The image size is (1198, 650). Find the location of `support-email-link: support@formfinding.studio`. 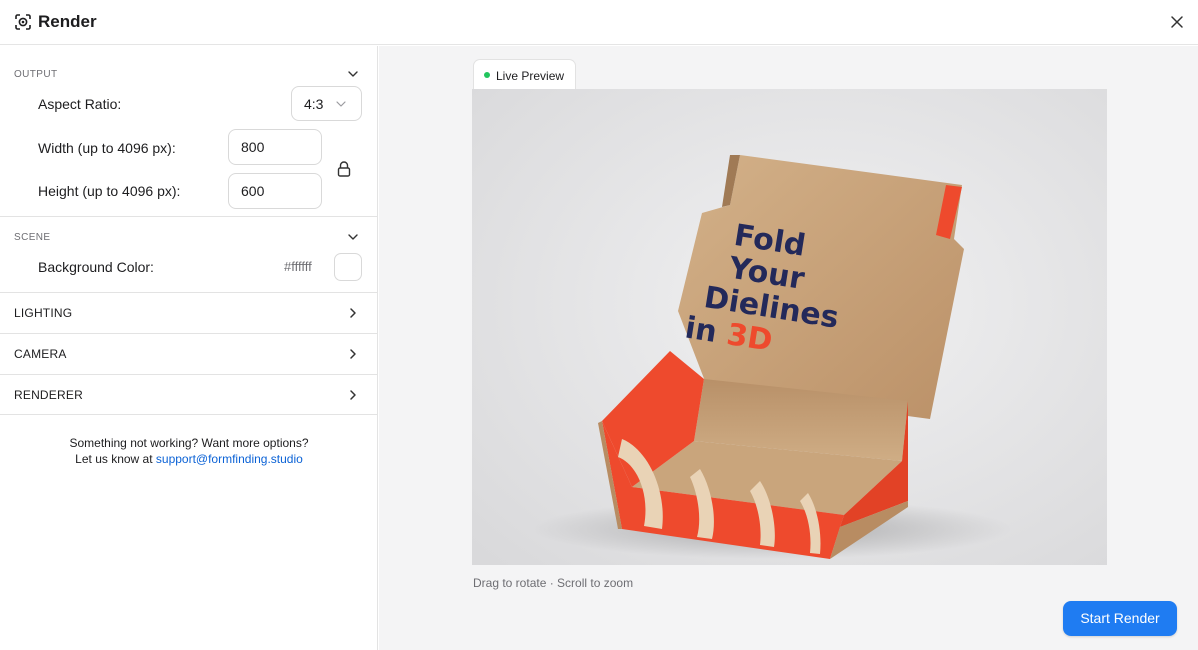

support-email-link: support@formfinding.studio is located at coordinates (229, 459).